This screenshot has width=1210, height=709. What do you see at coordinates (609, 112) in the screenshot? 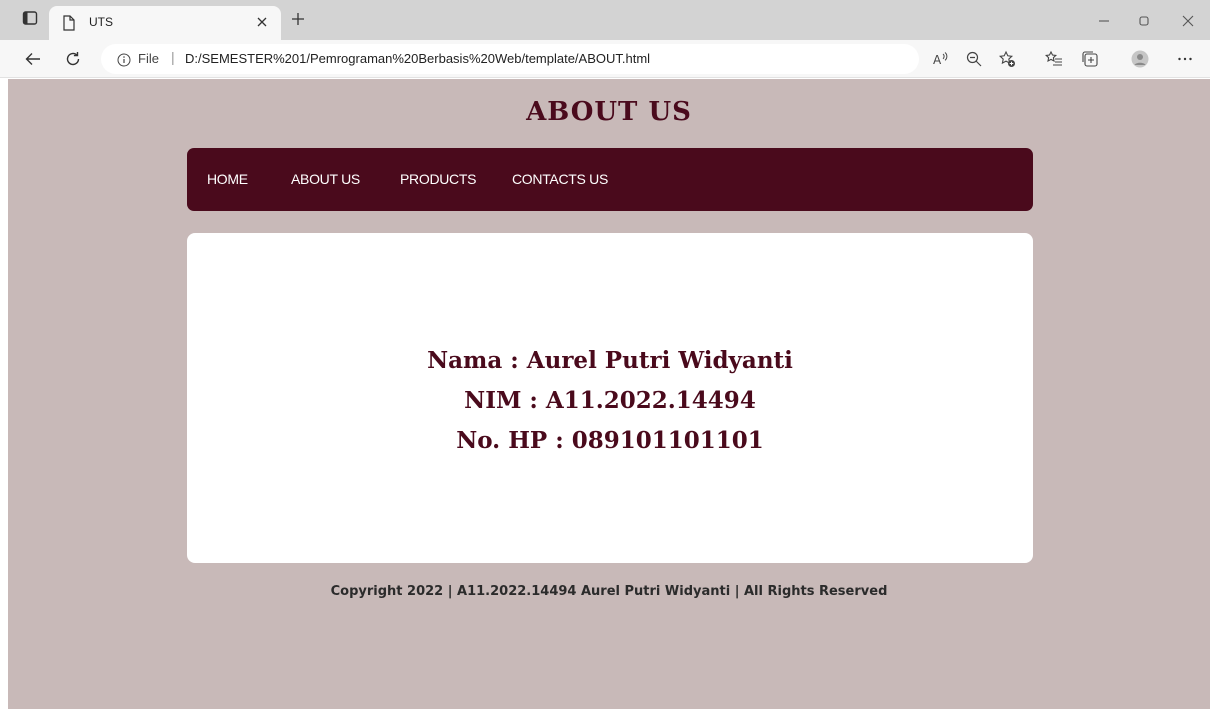
I see `page-title: ABOUT US` at bounding box center [609, 112].